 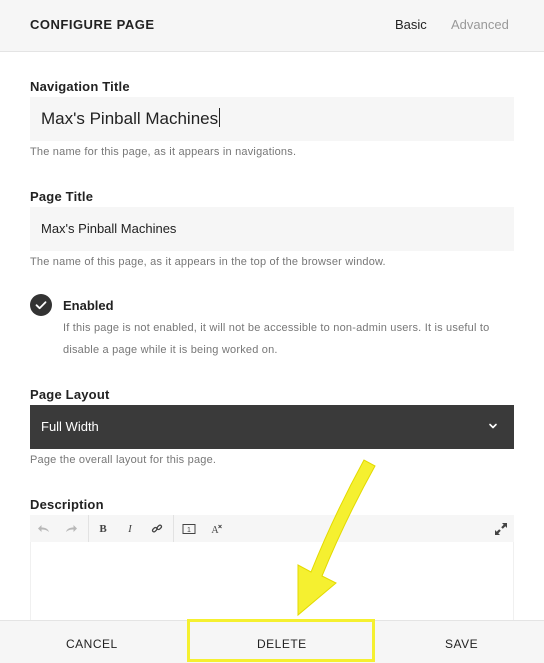 I want to click on description-editor, so click(x=272, y=582).